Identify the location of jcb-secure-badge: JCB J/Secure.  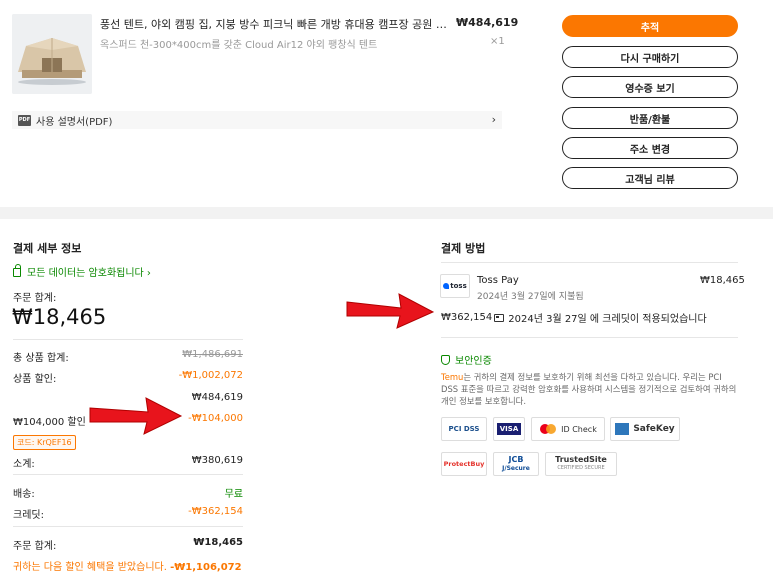
(516, 464).